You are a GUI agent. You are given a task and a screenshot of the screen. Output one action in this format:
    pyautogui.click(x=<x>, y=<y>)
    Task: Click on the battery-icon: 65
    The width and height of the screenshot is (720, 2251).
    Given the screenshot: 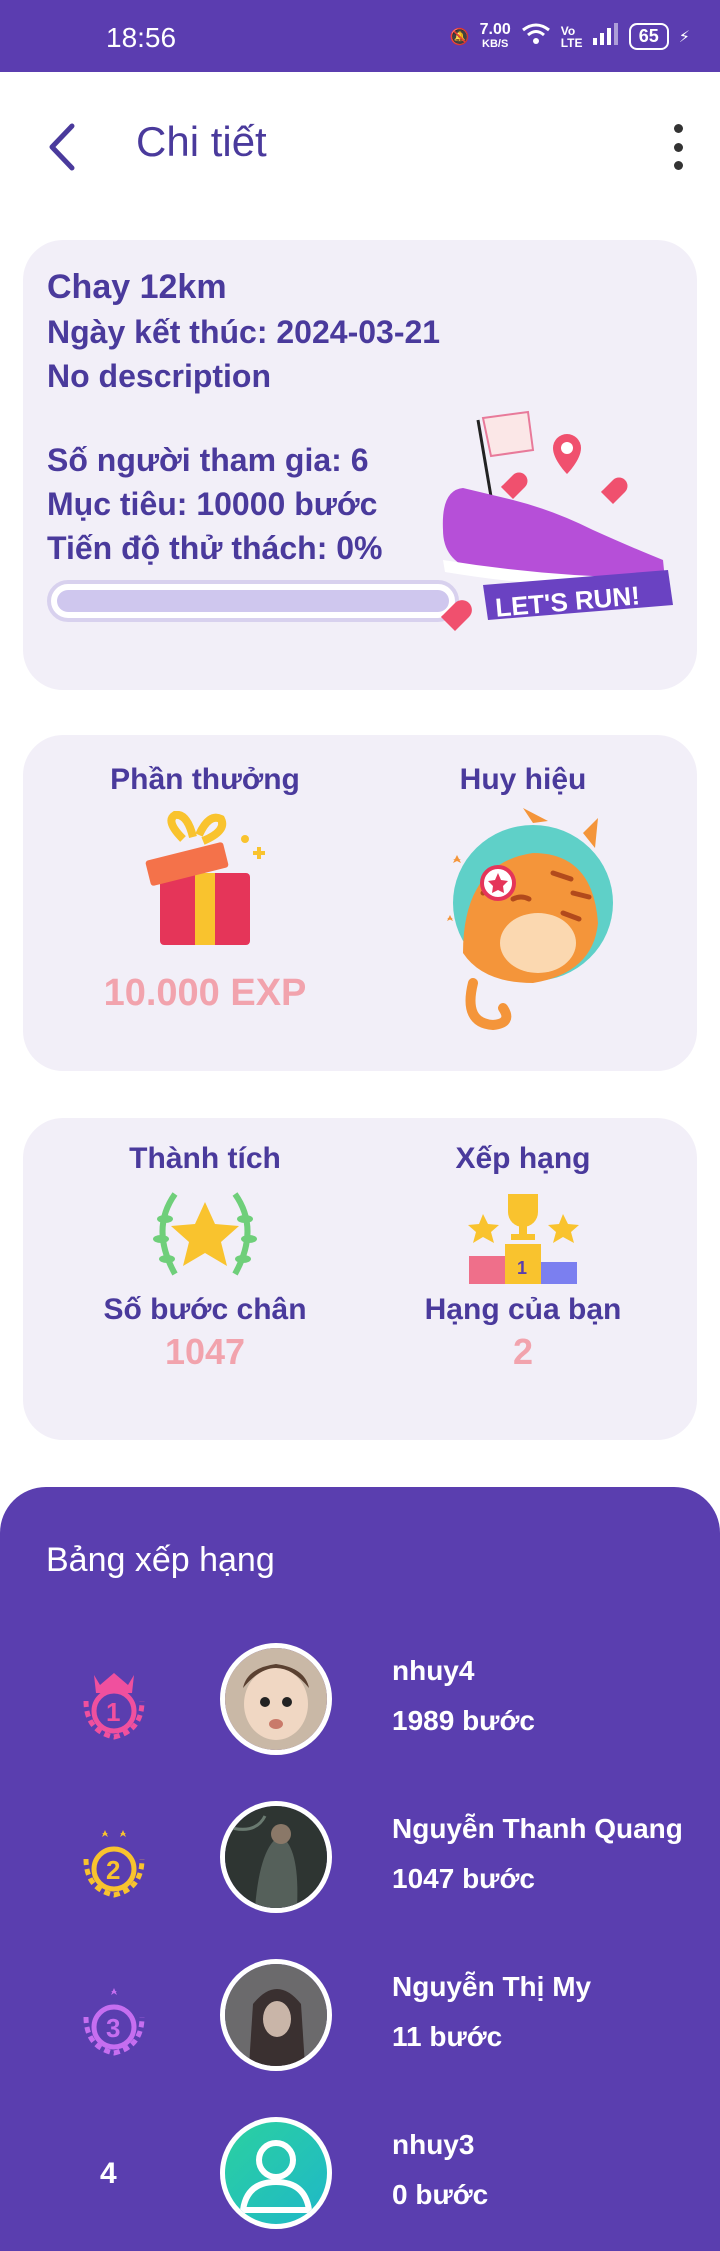 What is the action you would take?
    pyautogui.click(x=648, y=36)
    